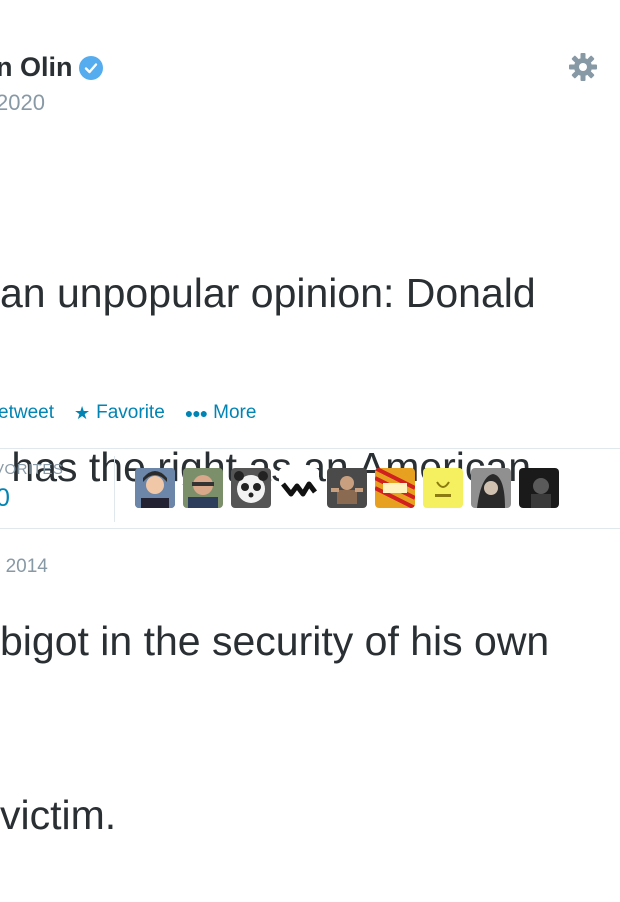  I want to click on more-label: More, so click(235, 412).